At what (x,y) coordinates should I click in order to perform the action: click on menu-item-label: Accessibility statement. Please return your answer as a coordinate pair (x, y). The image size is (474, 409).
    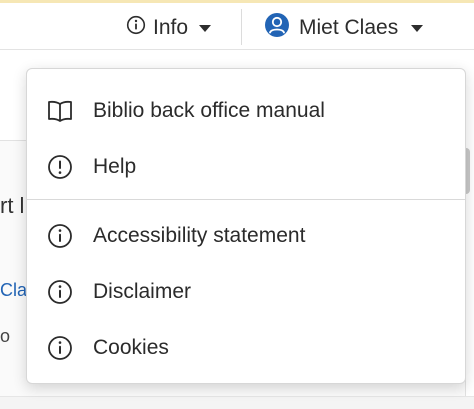
    Looking at the image, I should click on (199, 235).